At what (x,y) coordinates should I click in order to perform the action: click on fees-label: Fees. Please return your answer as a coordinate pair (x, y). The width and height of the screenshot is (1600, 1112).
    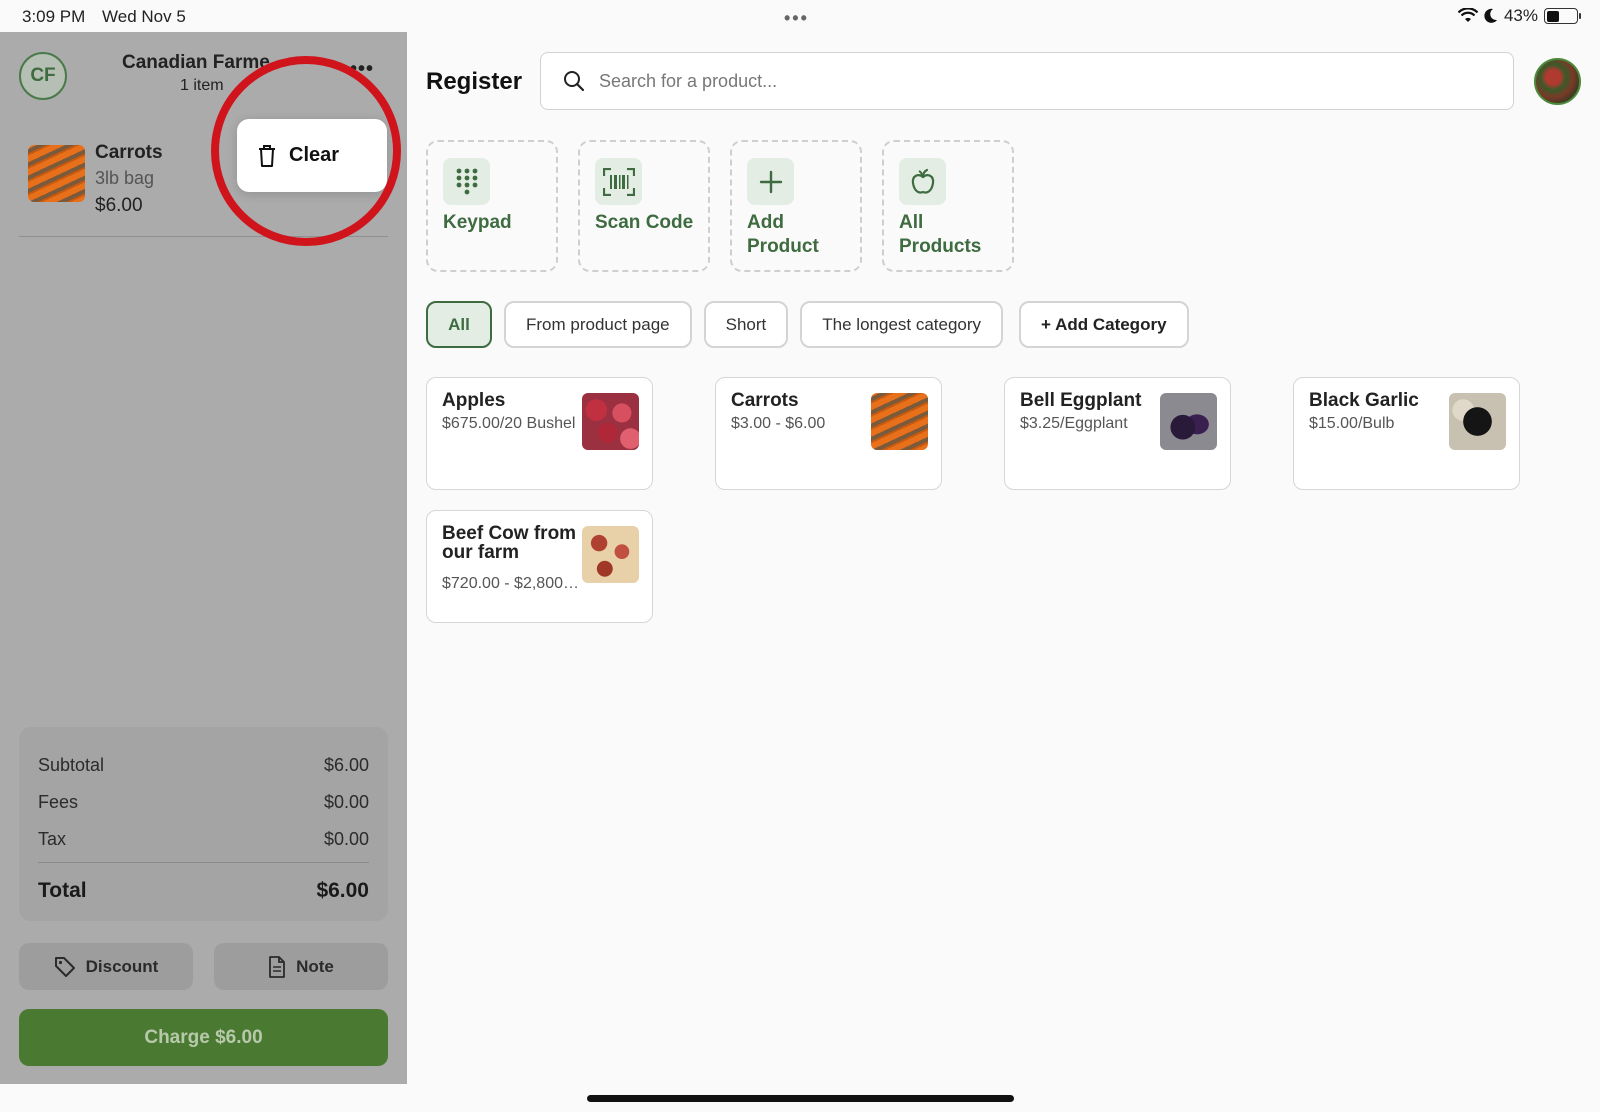
    Looking at the image, I should click on (58, 802).